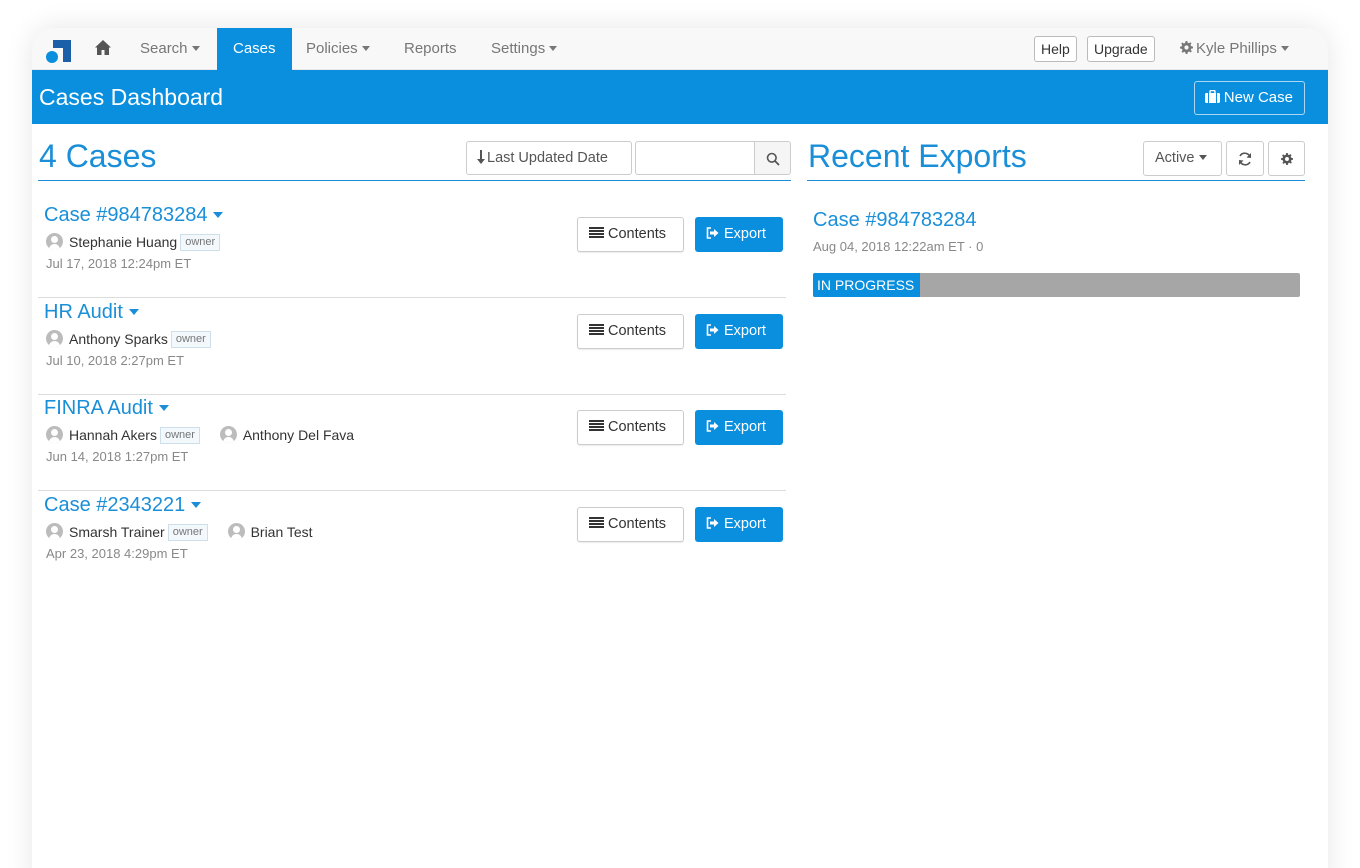 This screenshot has height=868, width=1360. What do you see at coordinates (917, 156) in the screenshot?
I see `recent-exports-heading: Recent Exports` at bounding box center [917, 156].